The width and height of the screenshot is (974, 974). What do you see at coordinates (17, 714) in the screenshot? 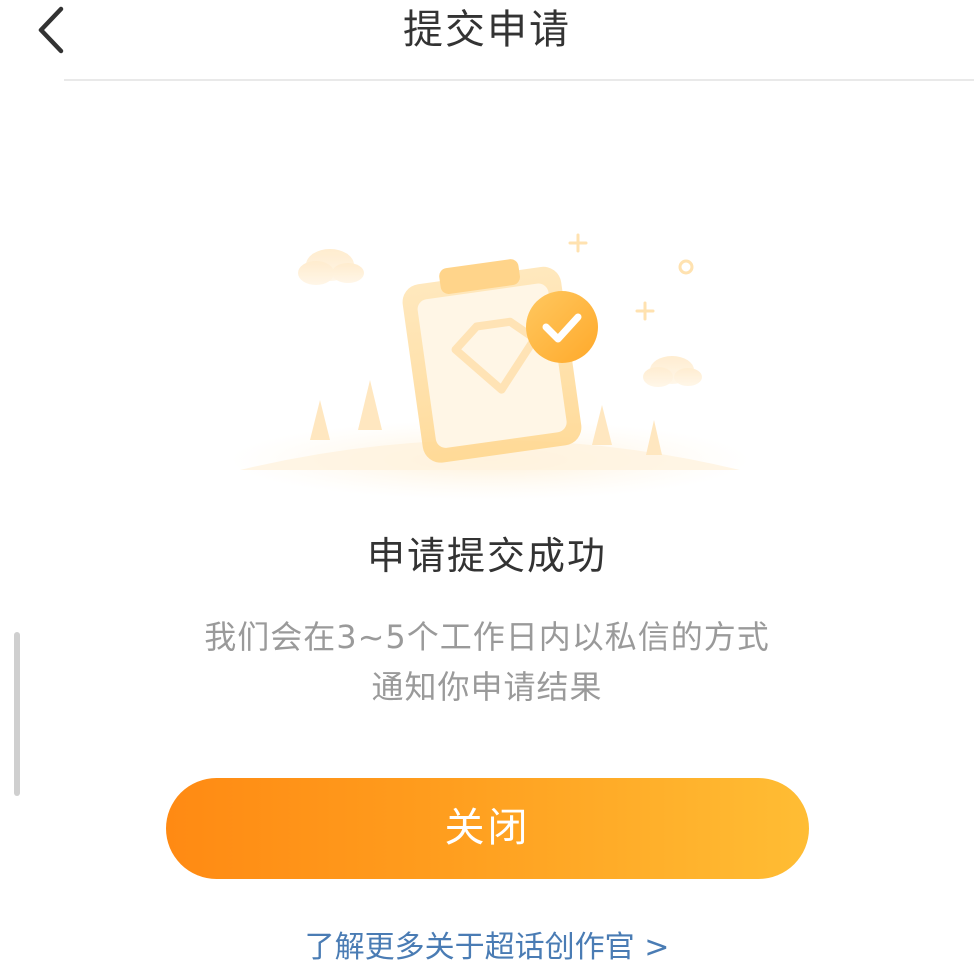
I see `scrollbar` at bounding box center [17, 714].